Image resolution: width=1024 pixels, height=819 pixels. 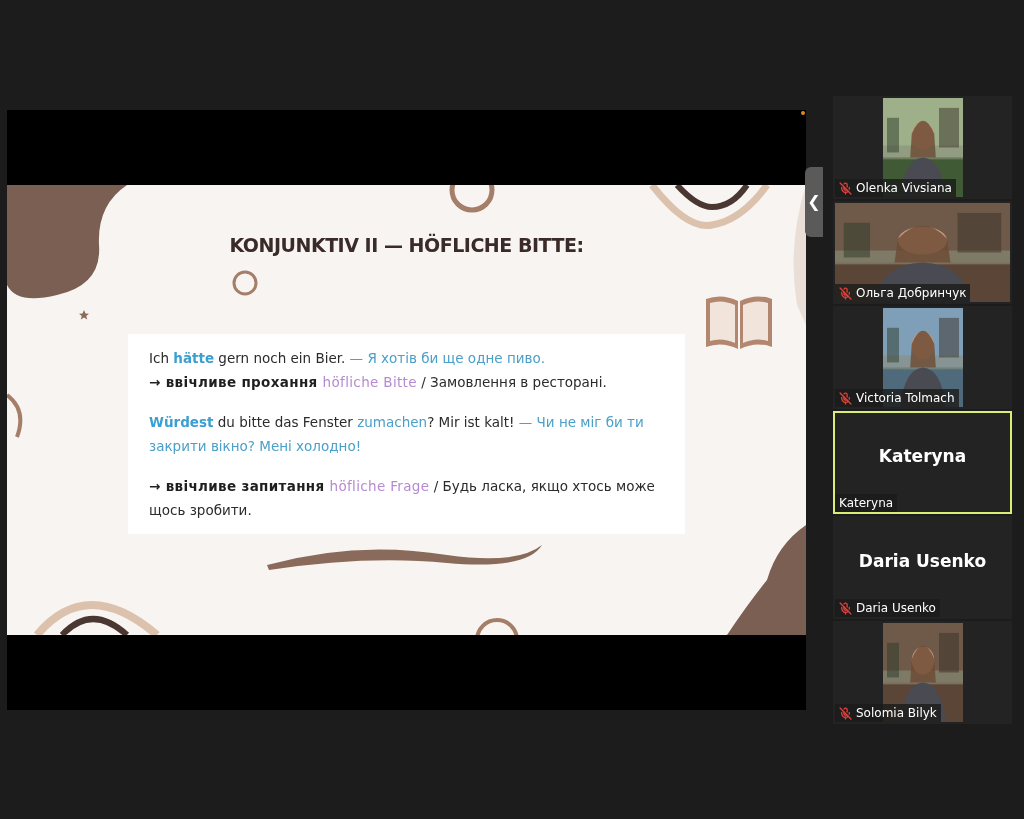 I want to click on star-icon, so click(x=84, y=315).